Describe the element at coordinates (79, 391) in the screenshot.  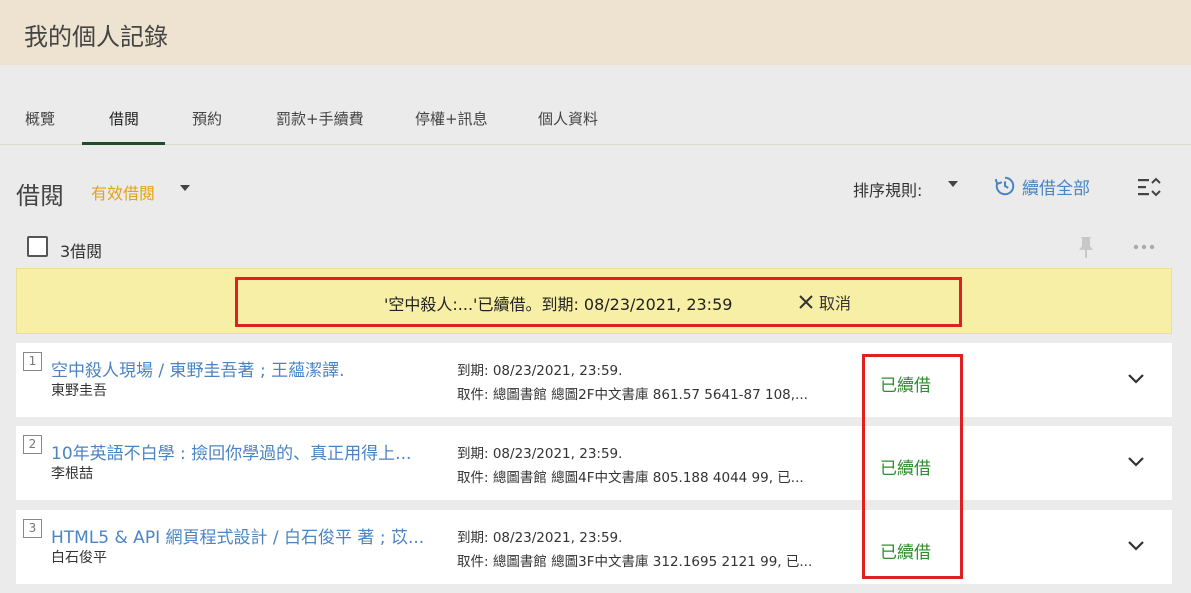
I see `loan-author: 東野圭吾` at that location.